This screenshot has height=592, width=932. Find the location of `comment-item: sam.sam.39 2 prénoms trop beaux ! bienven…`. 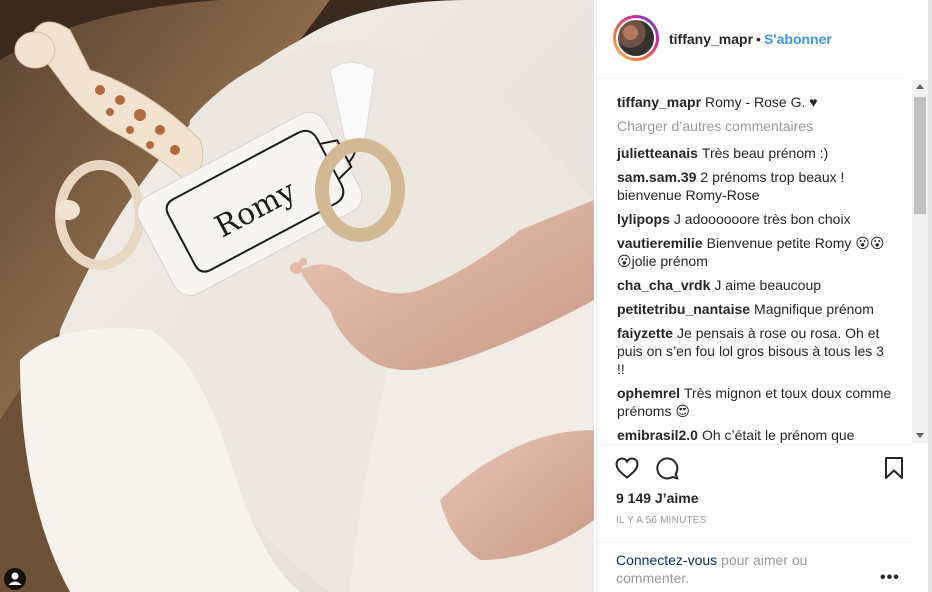

comment-item: sam.sam.39 2 prénoms trop beaux ! bienven… is located at coordinates (755, 186).